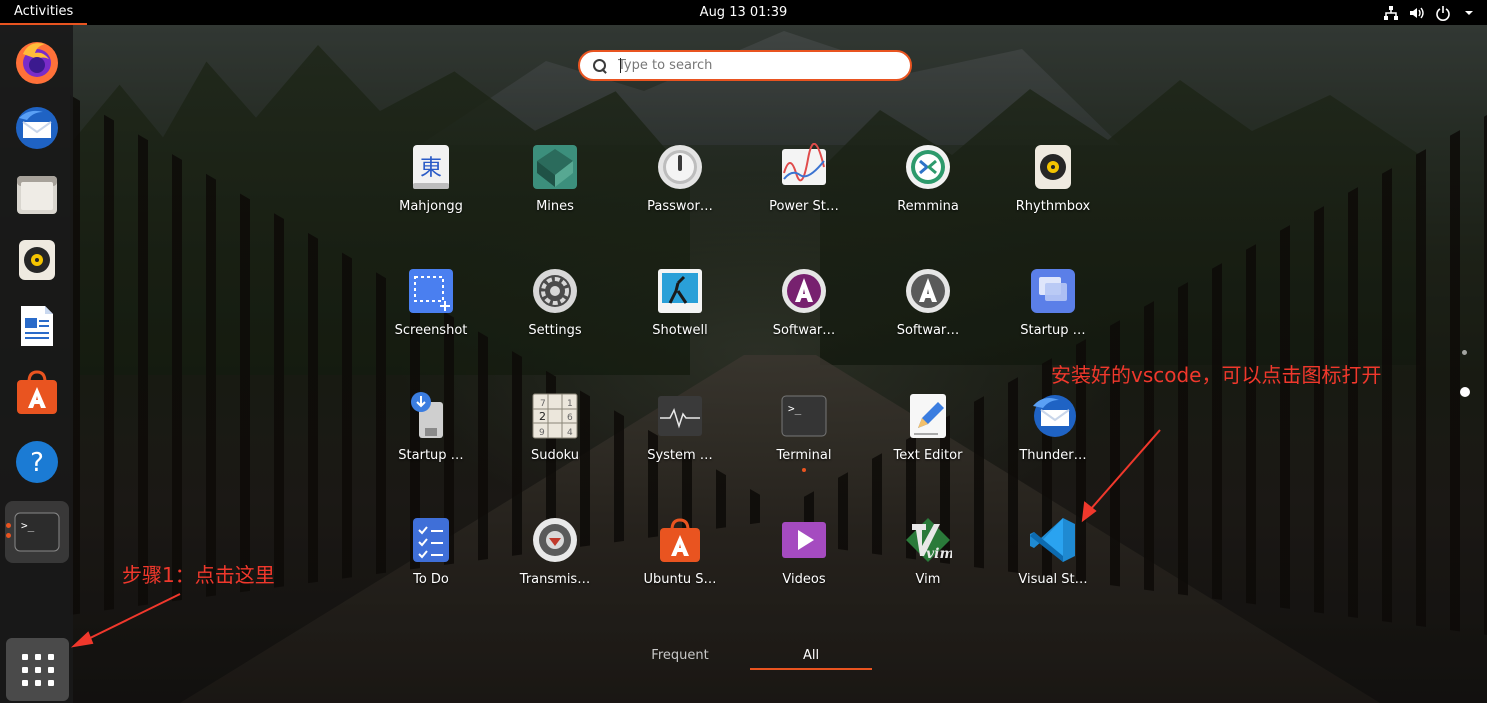 The width and height of the screenshot is (1487, 703). I want to click on to-do-icon, so click(431, 540).